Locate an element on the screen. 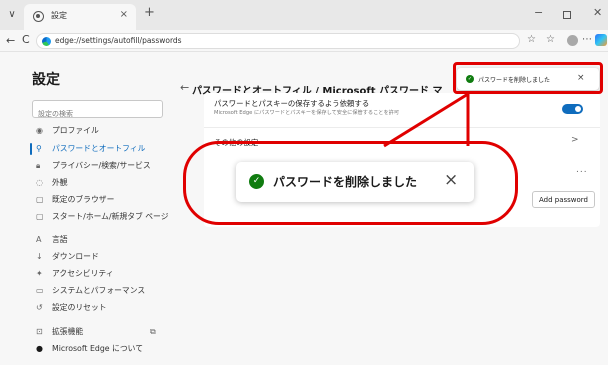 This screenshot has width=608, height=365. sidebar-item-label: 外観 is located at coordinates (60, 182).